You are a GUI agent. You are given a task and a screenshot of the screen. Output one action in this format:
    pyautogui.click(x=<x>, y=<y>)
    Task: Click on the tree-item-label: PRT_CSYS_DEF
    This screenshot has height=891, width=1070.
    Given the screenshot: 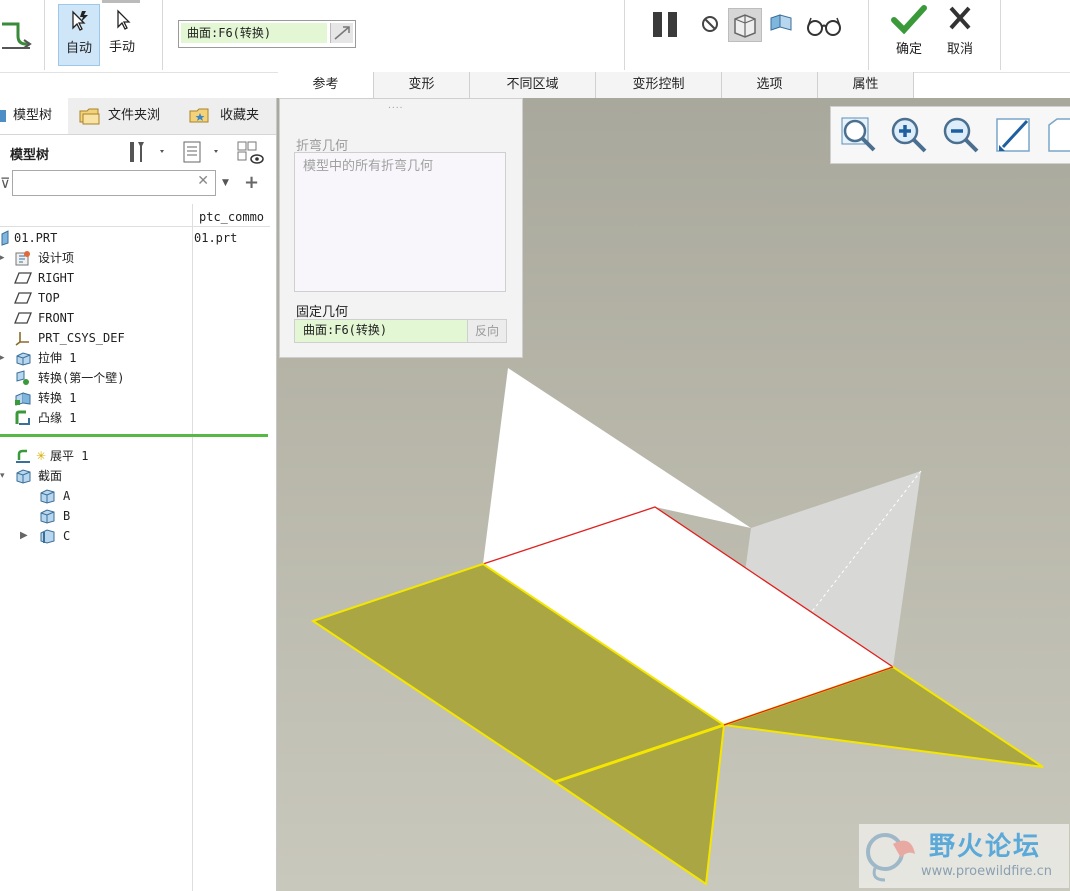 What is the action you would take?
    pyautogui.click(x=81, y=338)
    